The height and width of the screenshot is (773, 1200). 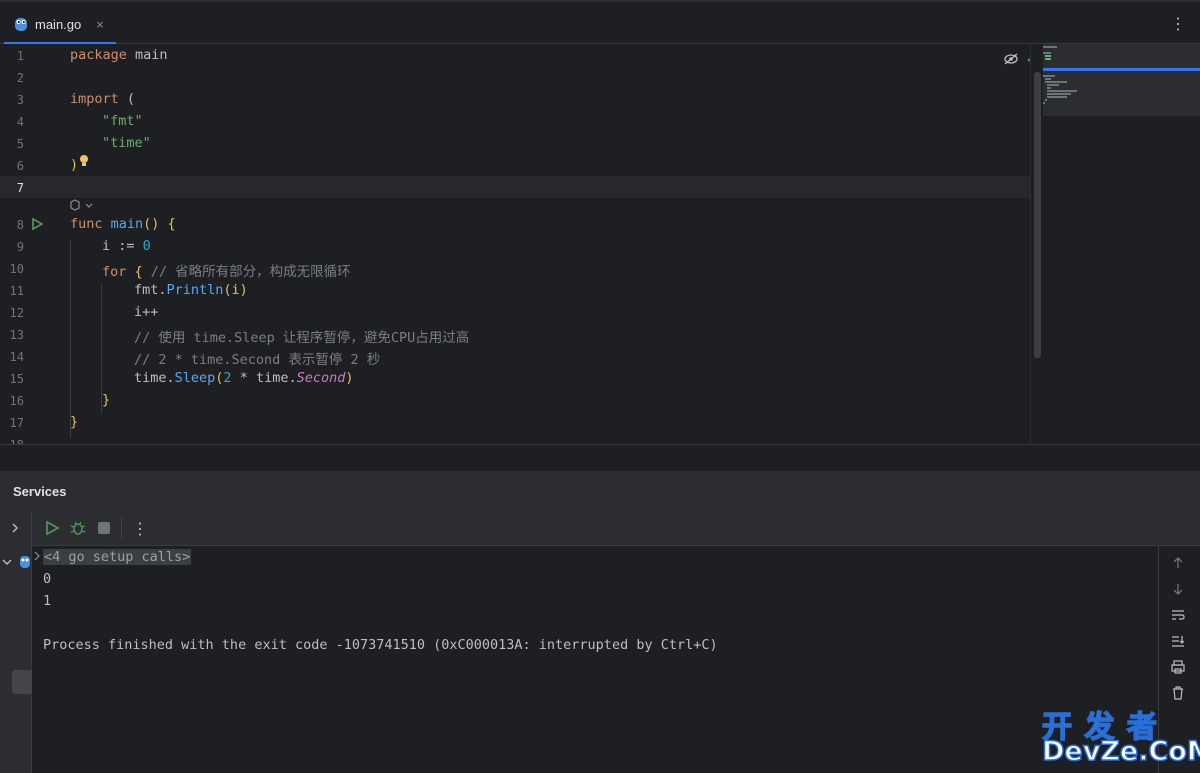 I want to click on panel-splitter, so click(x=600, y=457).